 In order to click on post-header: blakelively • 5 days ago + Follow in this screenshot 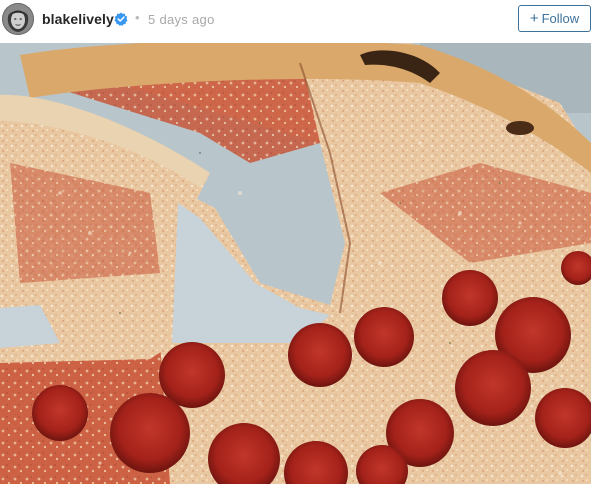, I will do `click(295, 21)`.